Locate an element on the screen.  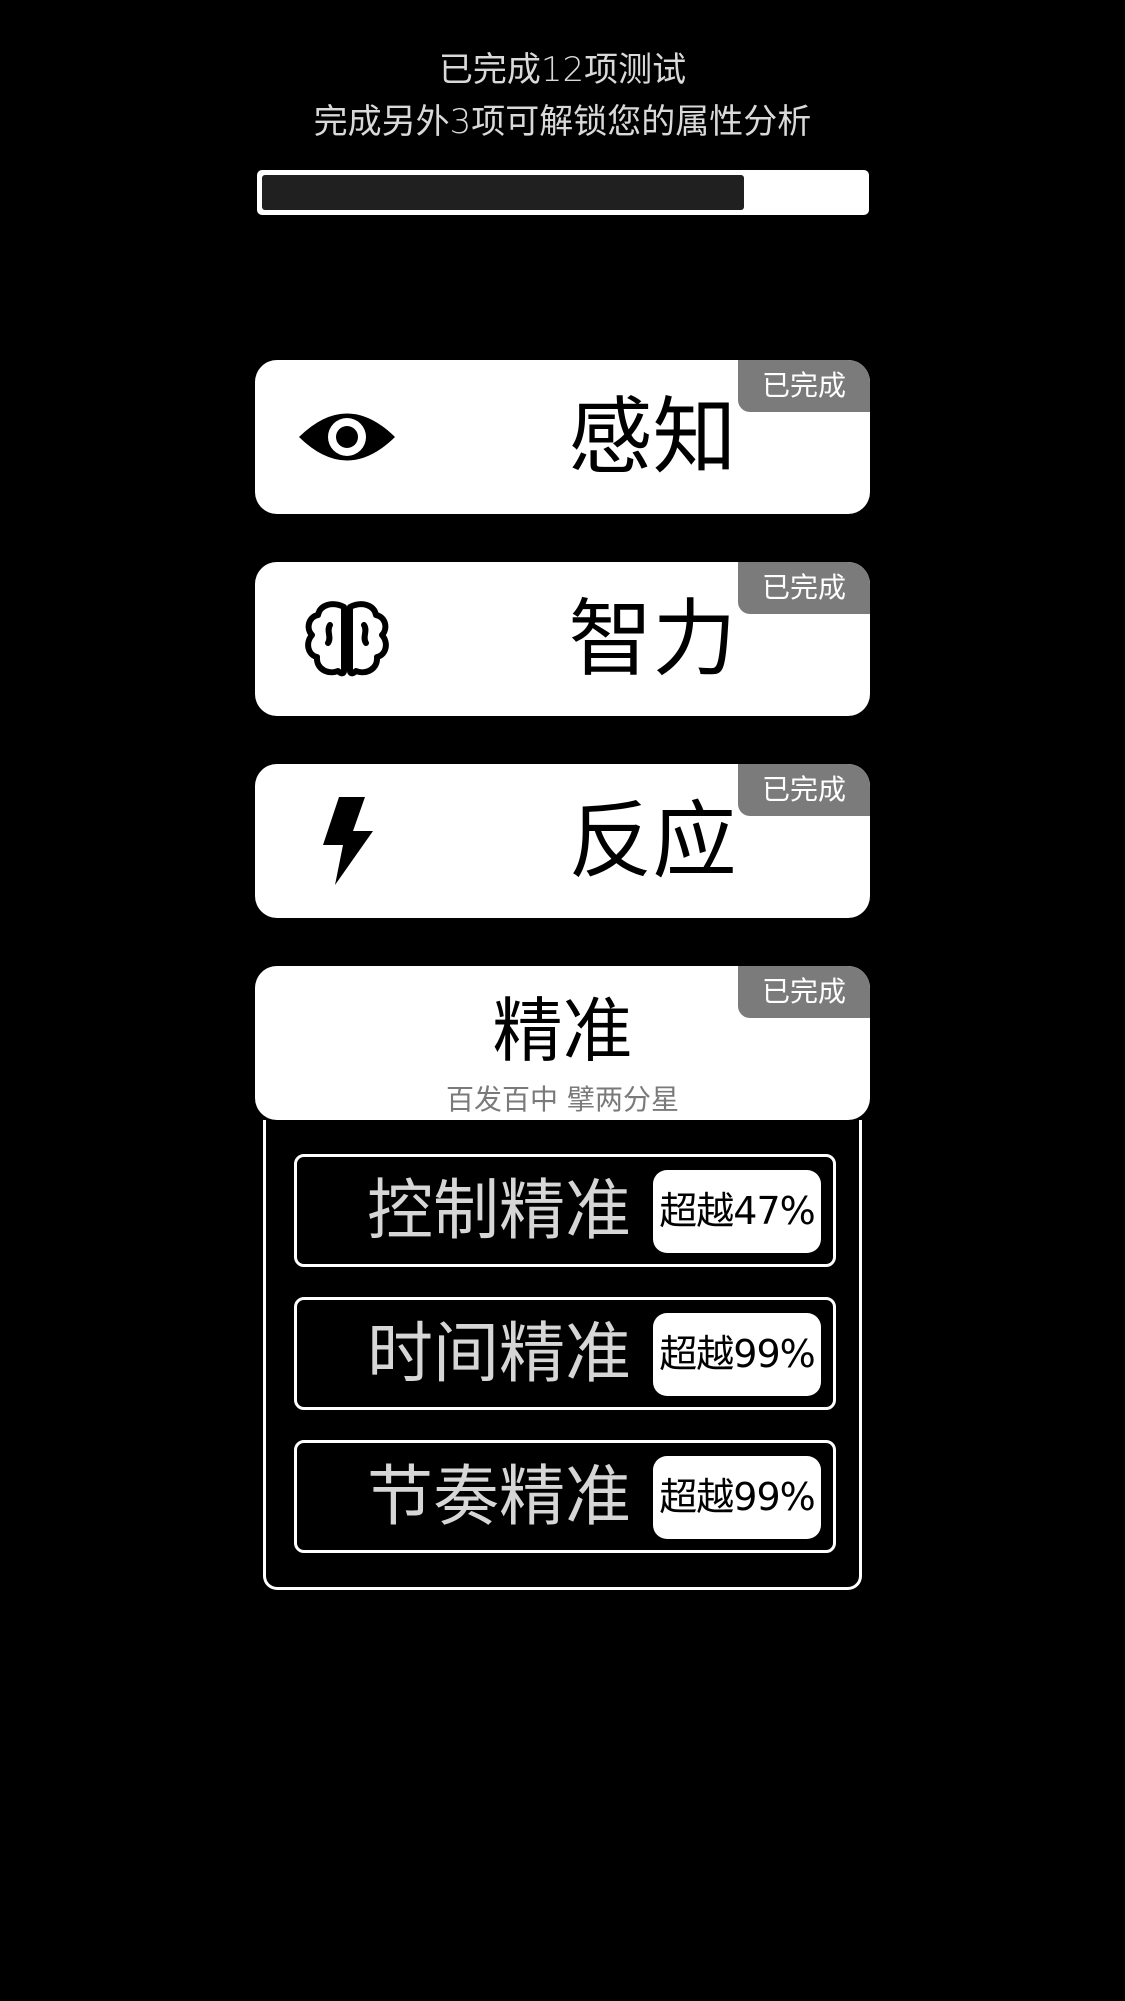
precision-item-label: 时间精准 is located at coordinates (499, 1353).